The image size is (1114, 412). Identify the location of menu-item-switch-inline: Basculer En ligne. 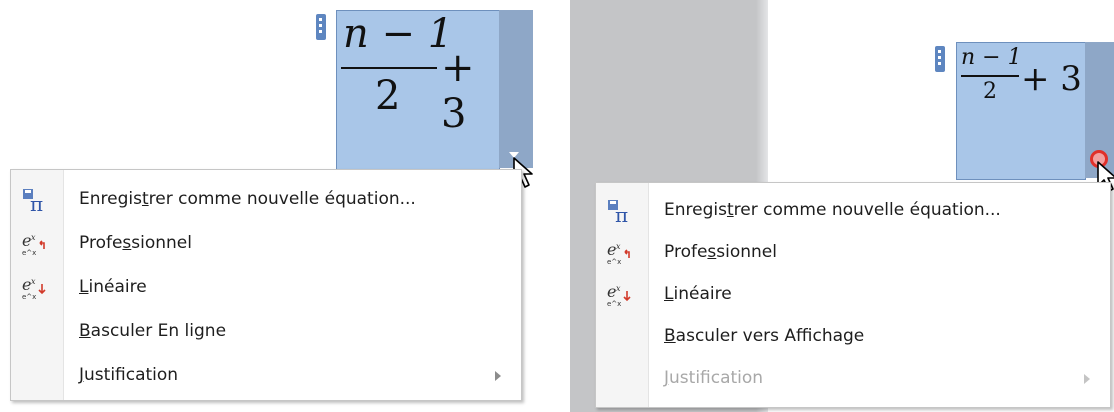
(266, 332).